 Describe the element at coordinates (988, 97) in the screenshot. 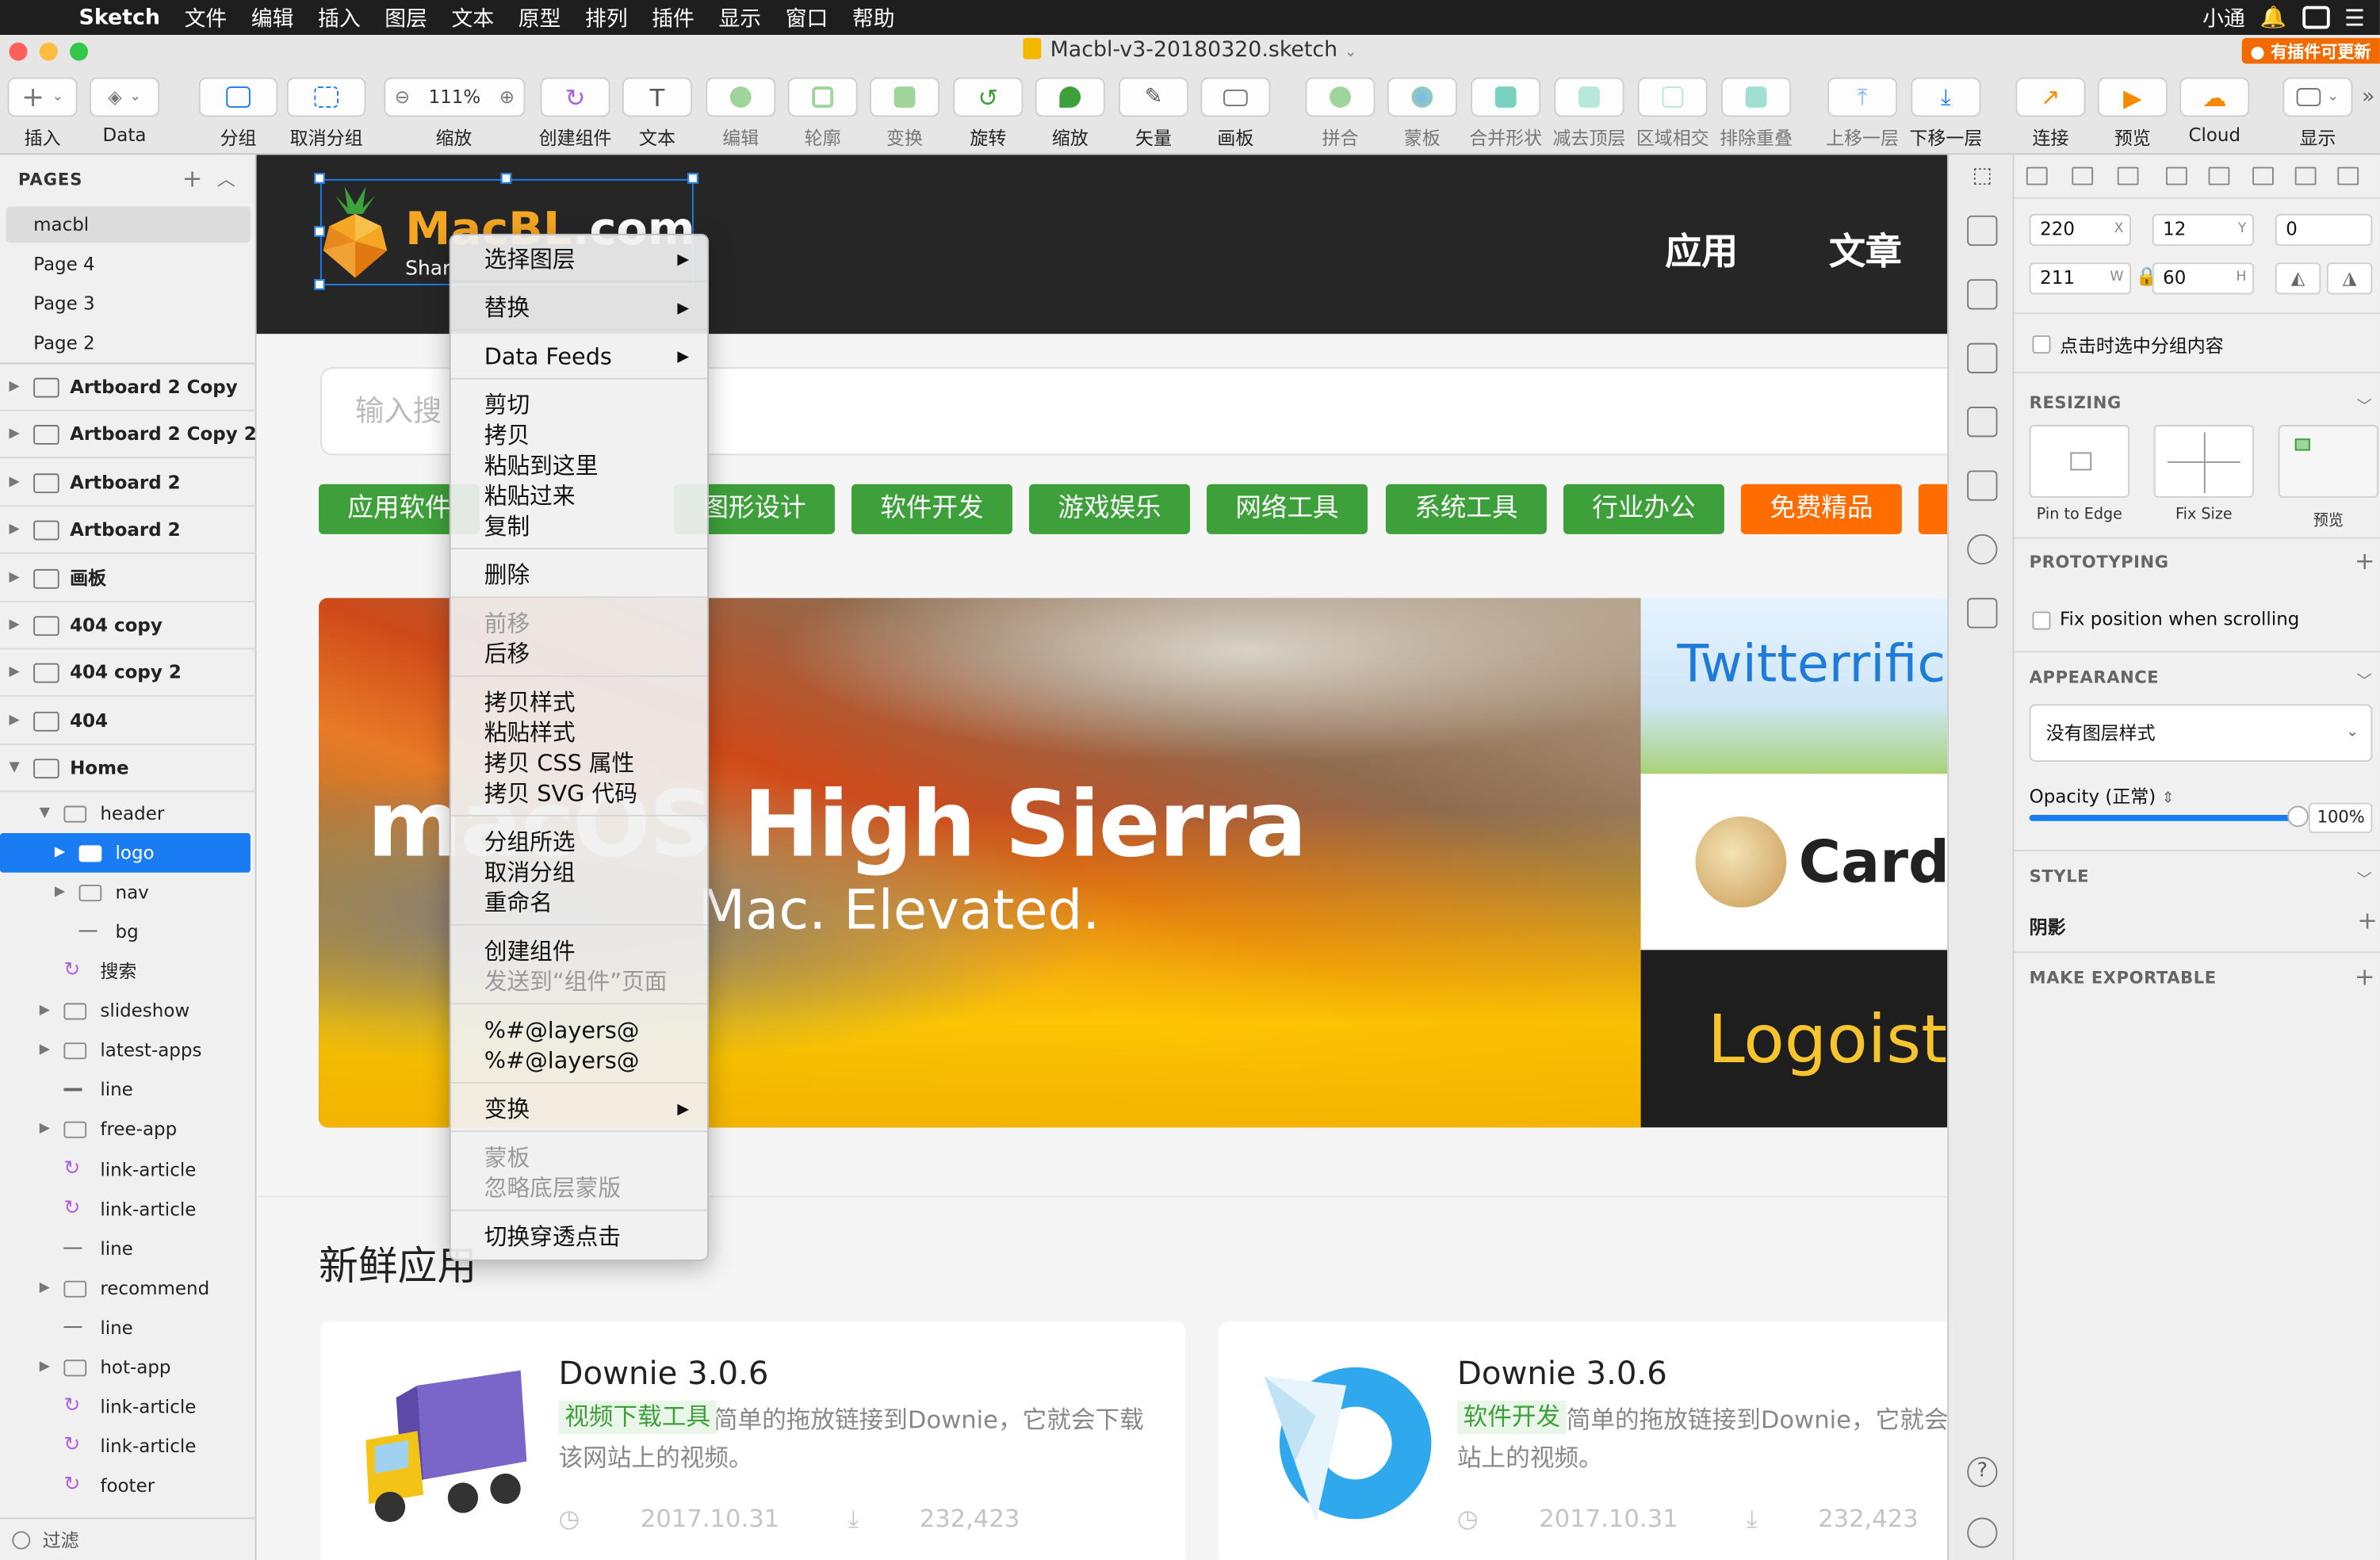

I see `rotate-button: ↺` at that location.